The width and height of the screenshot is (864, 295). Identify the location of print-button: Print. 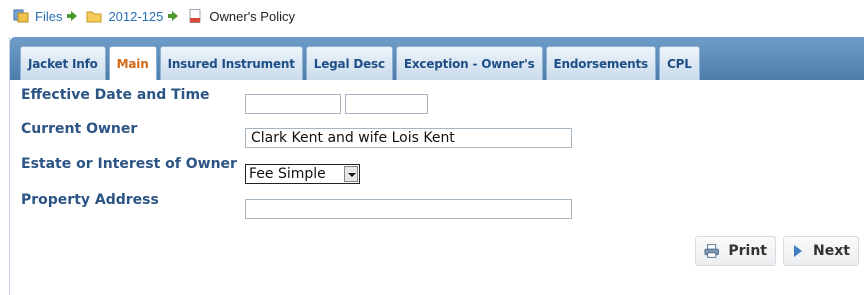
(735, 251).